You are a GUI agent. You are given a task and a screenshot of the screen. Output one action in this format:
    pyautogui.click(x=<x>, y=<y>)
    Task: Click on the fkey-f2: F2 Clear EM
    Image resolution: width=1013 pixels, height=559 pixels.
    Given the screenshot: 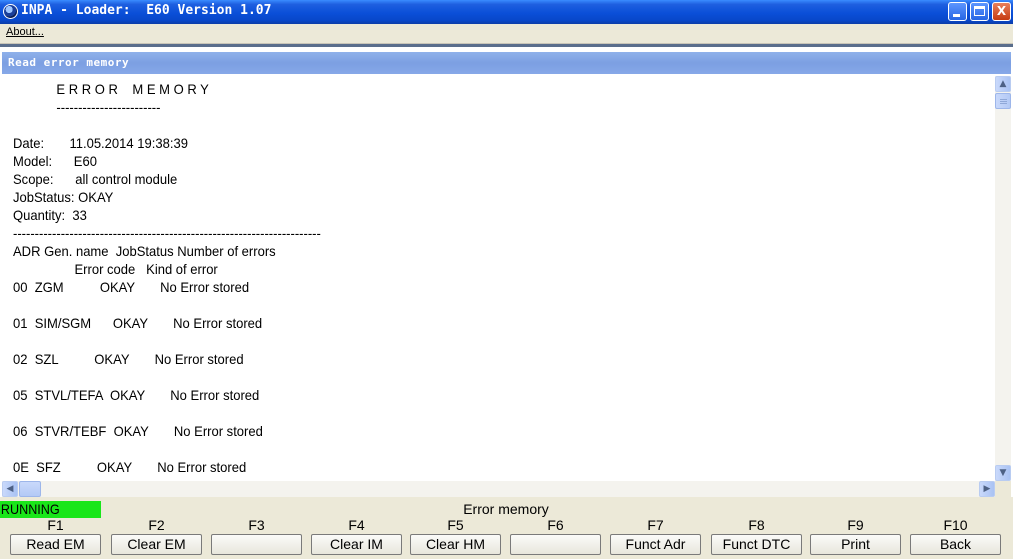 What is the action you would take?
    pyautogui.click(x=156, y=538)
    